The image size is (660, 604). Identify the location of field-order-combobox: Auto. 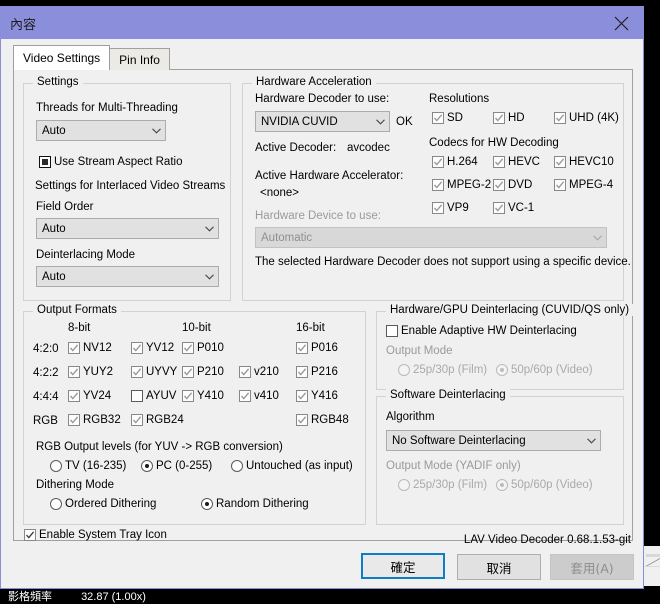
(127, 228).